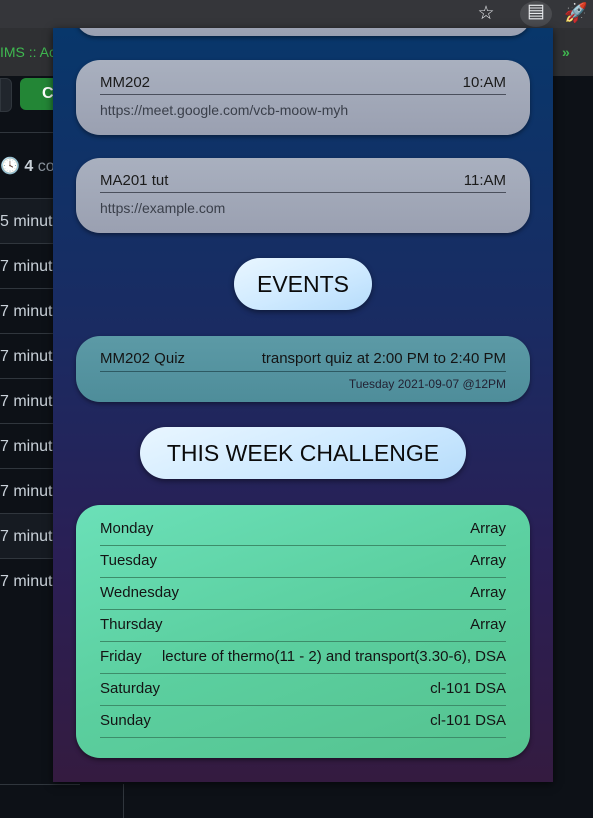  Describe the element at coordinates (123, 801) in the screenshot. I see `background-divider-vertical` at that location.